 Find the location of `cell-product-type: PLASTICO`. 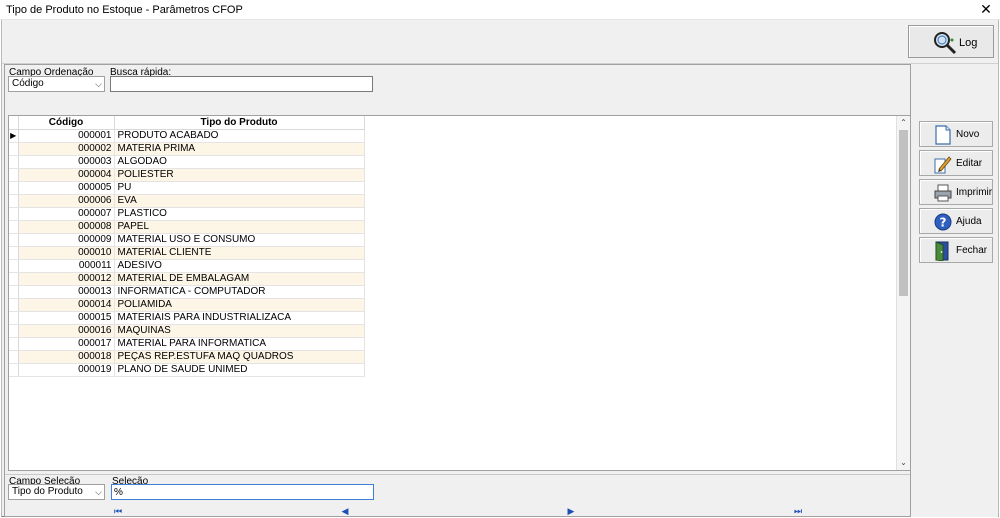

cell-product-type: PLASTICO is located at coordinates (239, 214).